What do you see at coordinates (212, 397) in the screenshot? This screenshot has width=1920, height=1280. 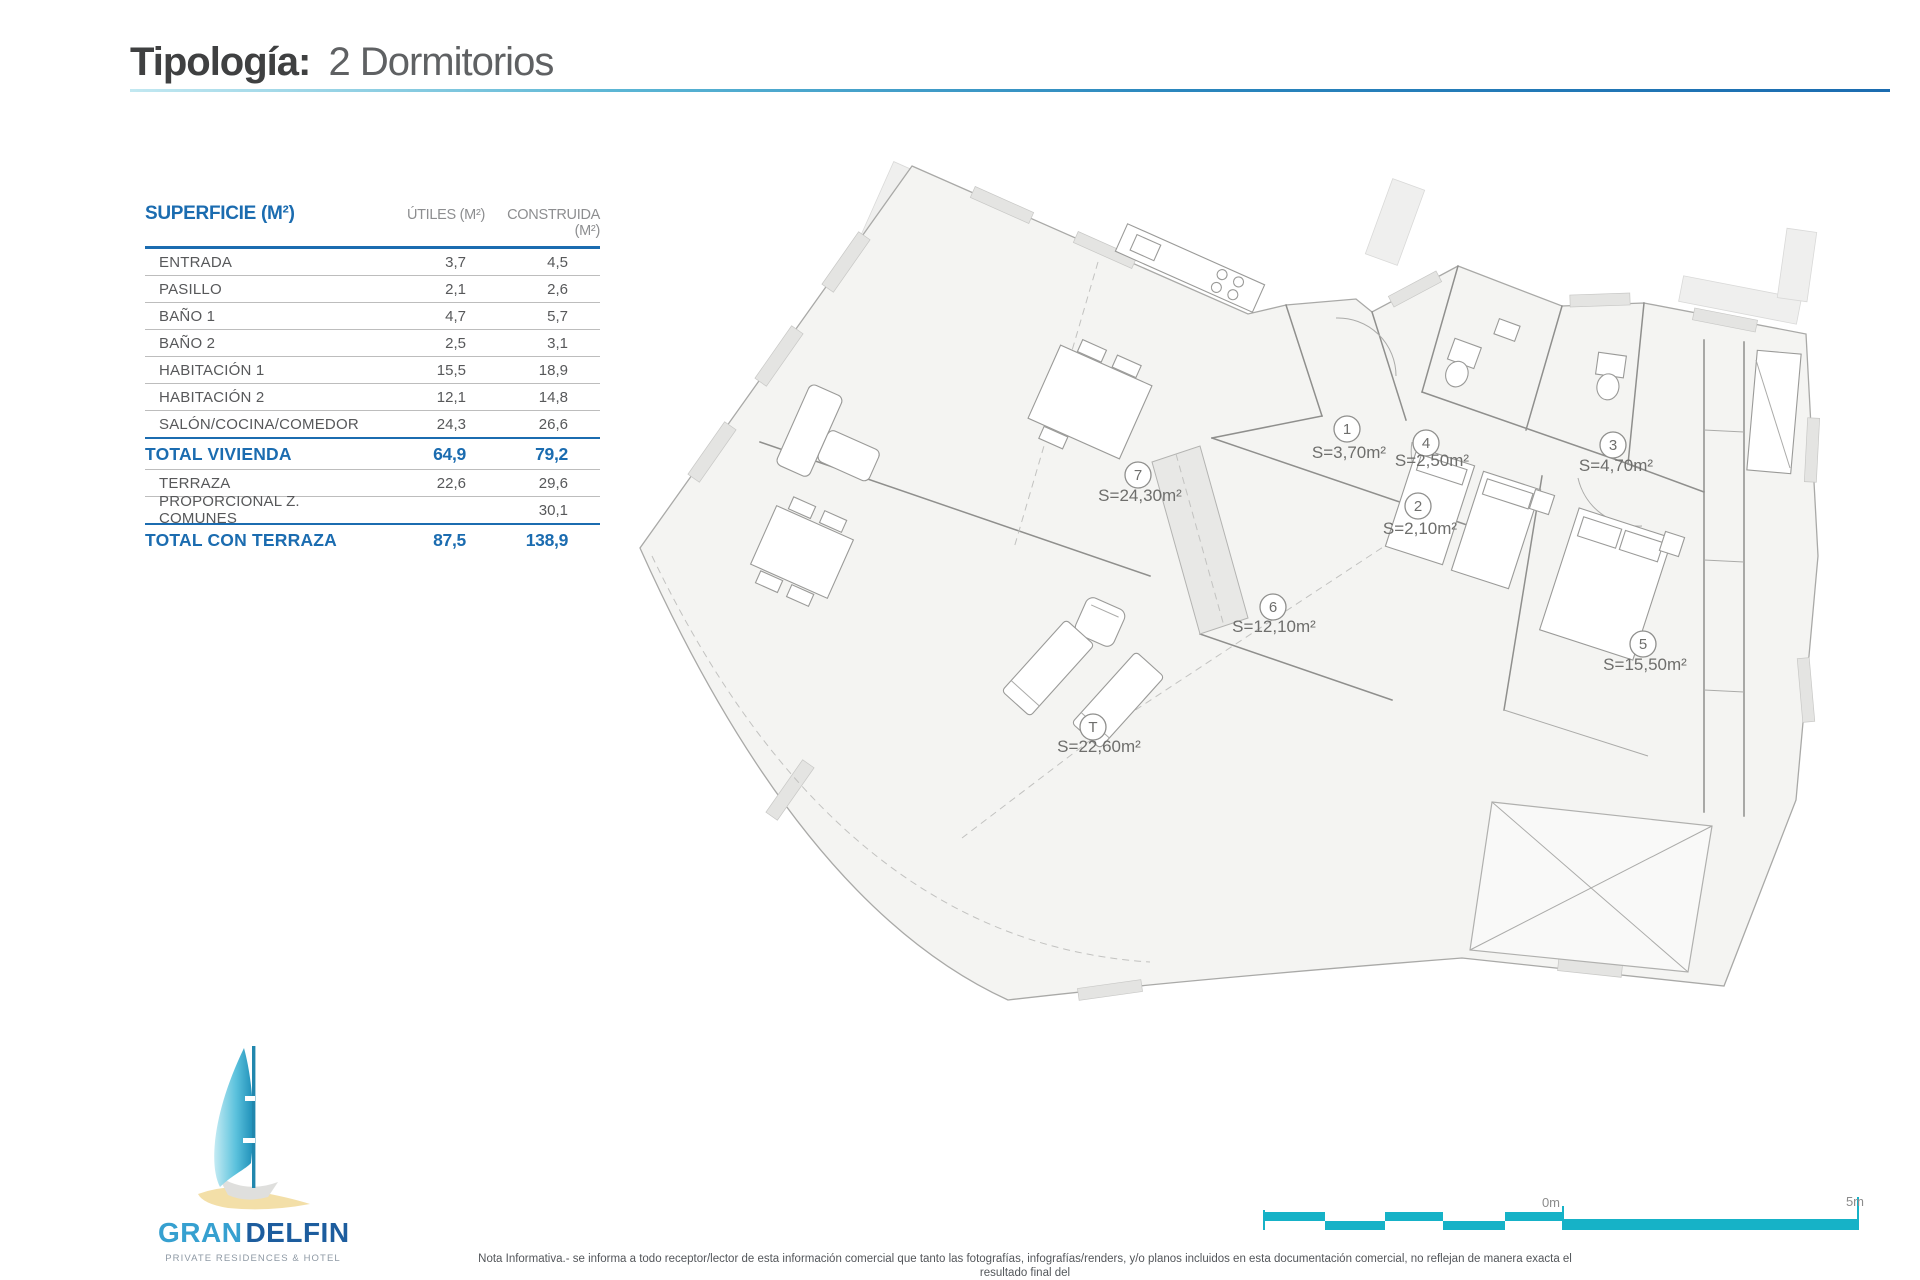 I see `row-label: HABITACIÓN 2` at bounding box center [212, 397].